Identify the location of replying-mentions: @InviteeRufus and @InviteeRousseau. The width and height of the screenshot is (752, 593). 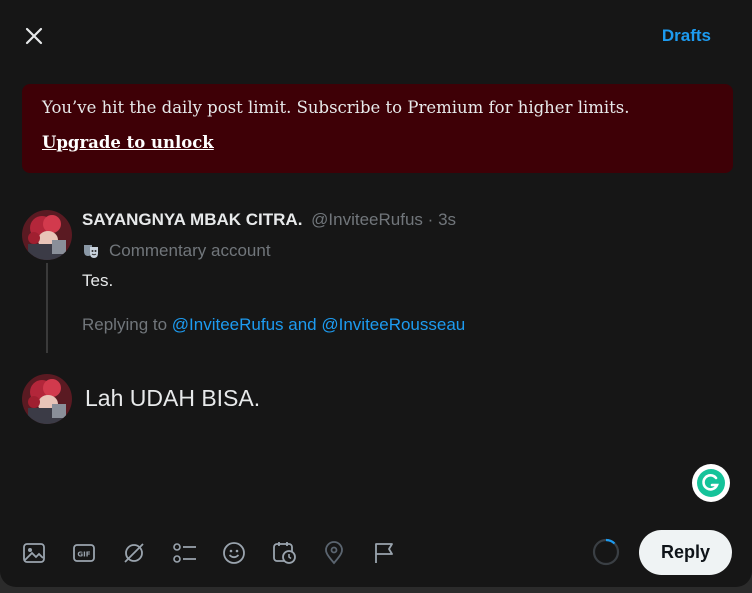
(318, 324).